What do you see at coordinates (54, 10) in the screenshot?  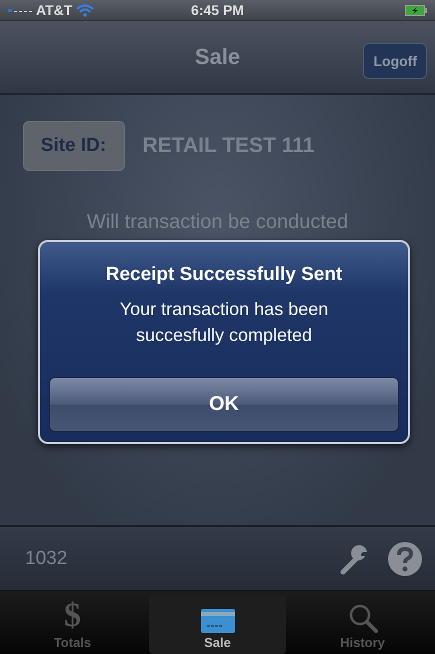 I see `carrier-name: AT&T` at bounding box center [54, 10].